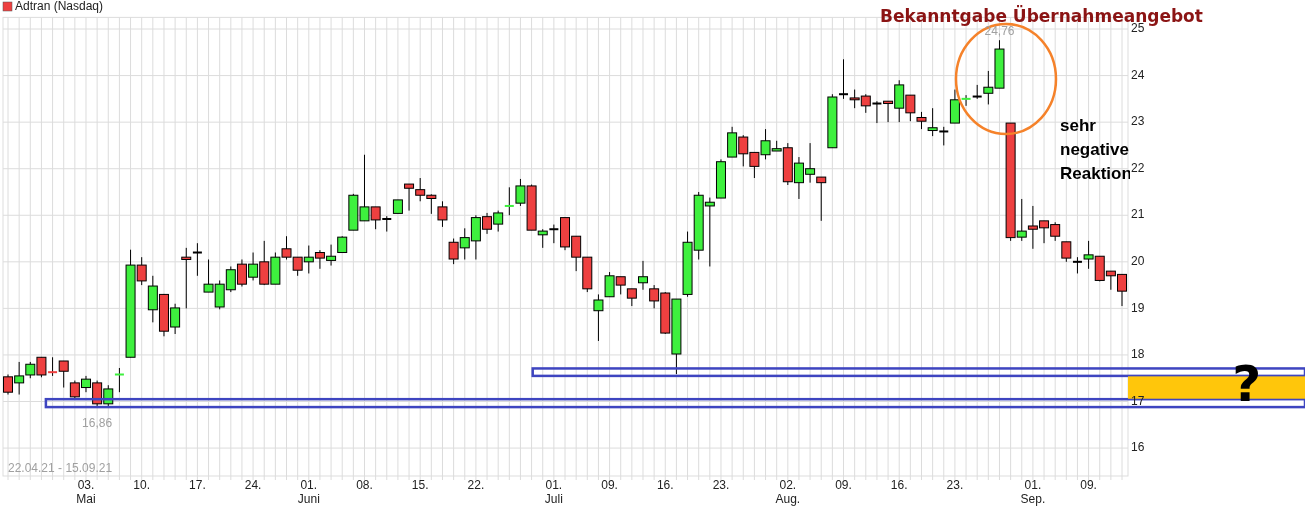 The height and width of the screenshot is (514, 1305). I want to click on annotation-text: sehr negative Reaktion, so click(1095, 150).